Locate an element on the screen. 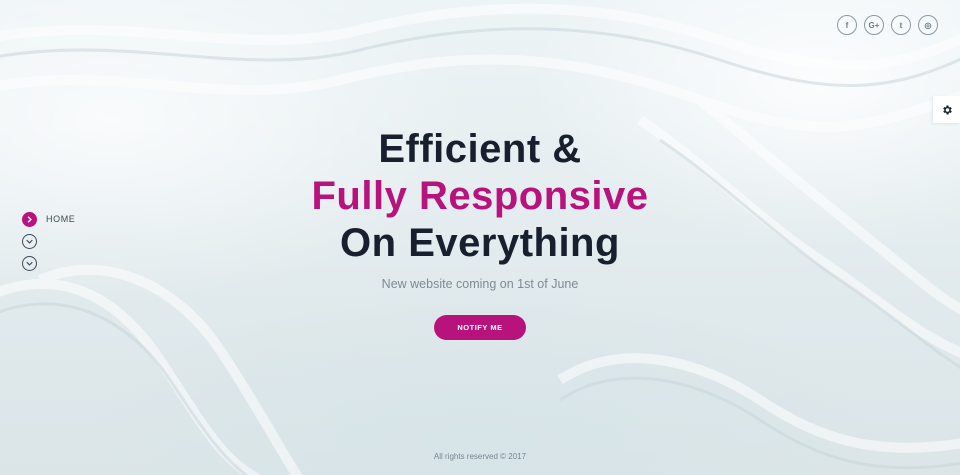  instagram-icon: ◎ is located at coordinates (928, 25).